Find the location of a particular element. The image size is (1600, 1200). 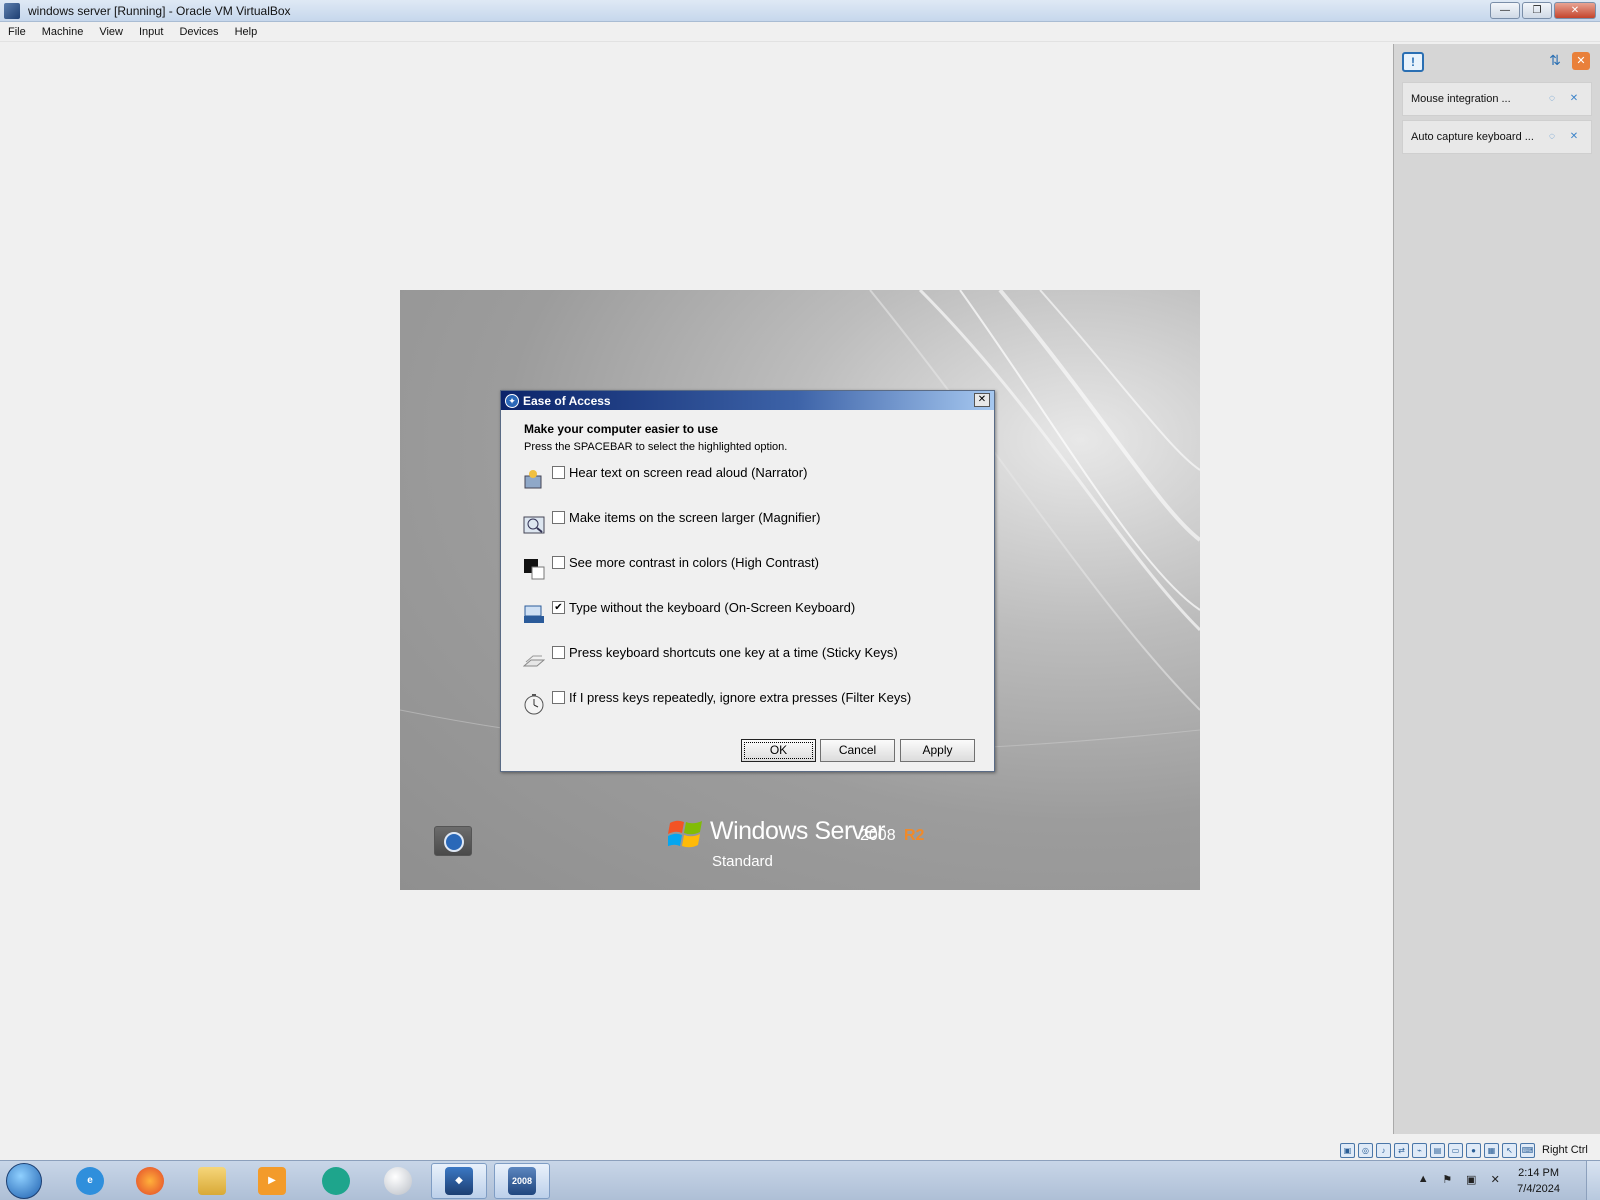

virtualbox-app-icon is located at coordinates (12, 10).